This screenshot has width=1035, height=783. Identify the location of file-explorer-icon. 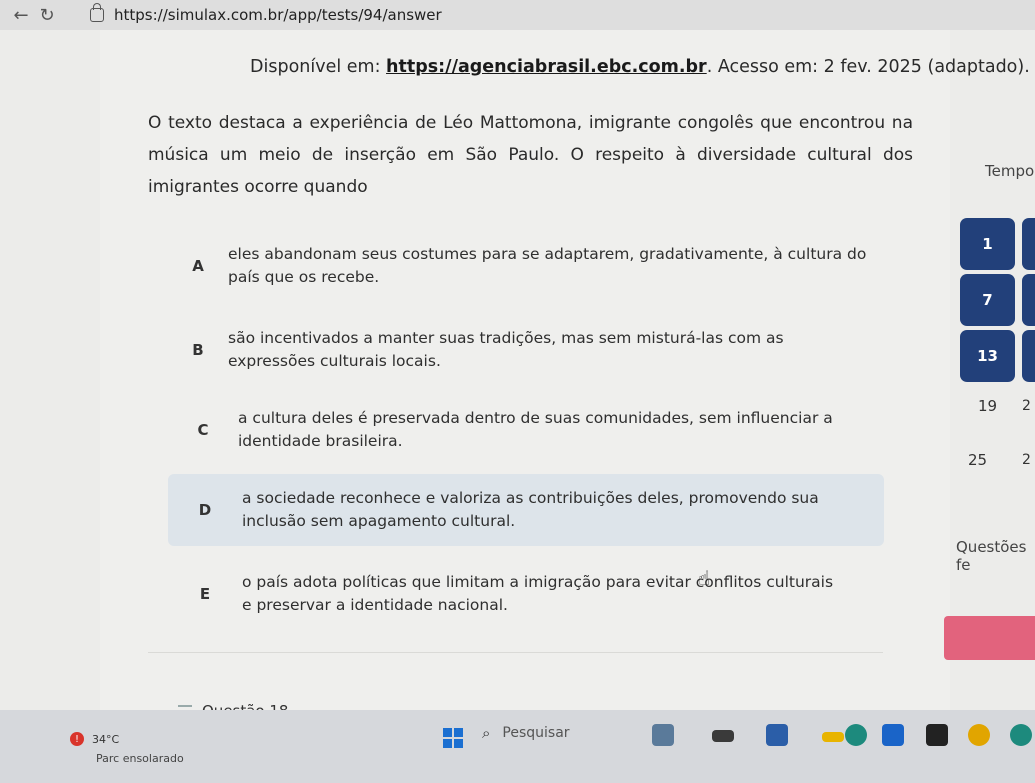
(833, 737).